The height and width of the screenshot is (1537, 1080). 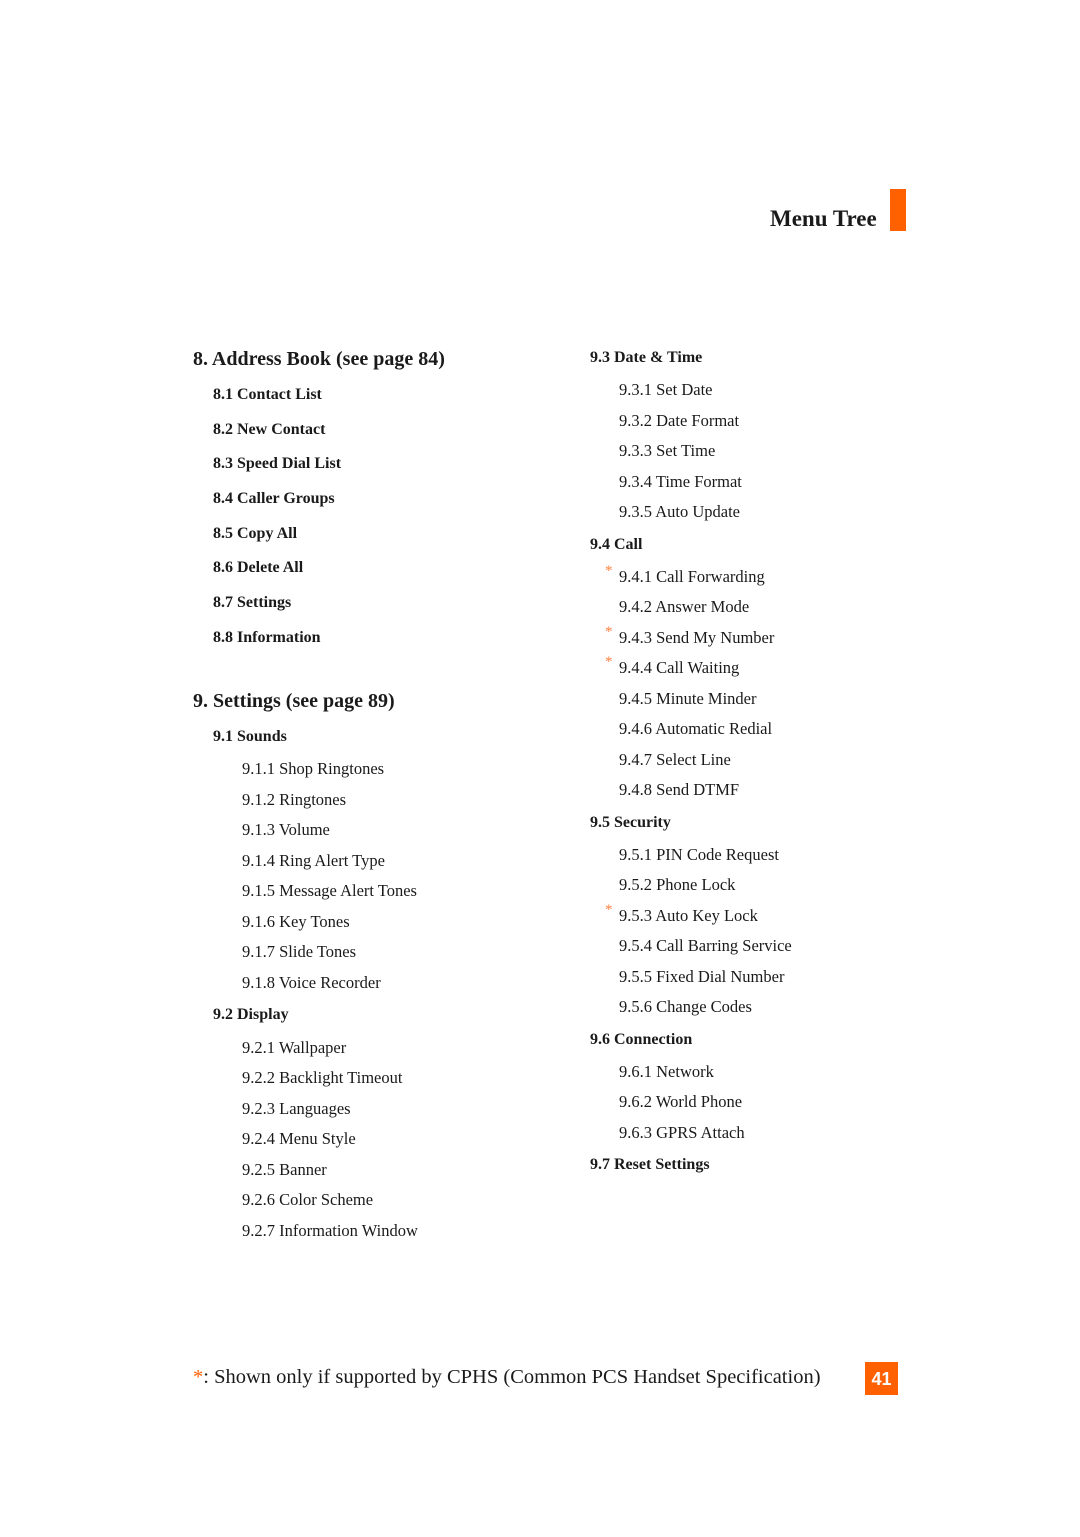 I want to click on menu-item: 9.1.1 Shop Ringtones, so click(x=319, y=769).